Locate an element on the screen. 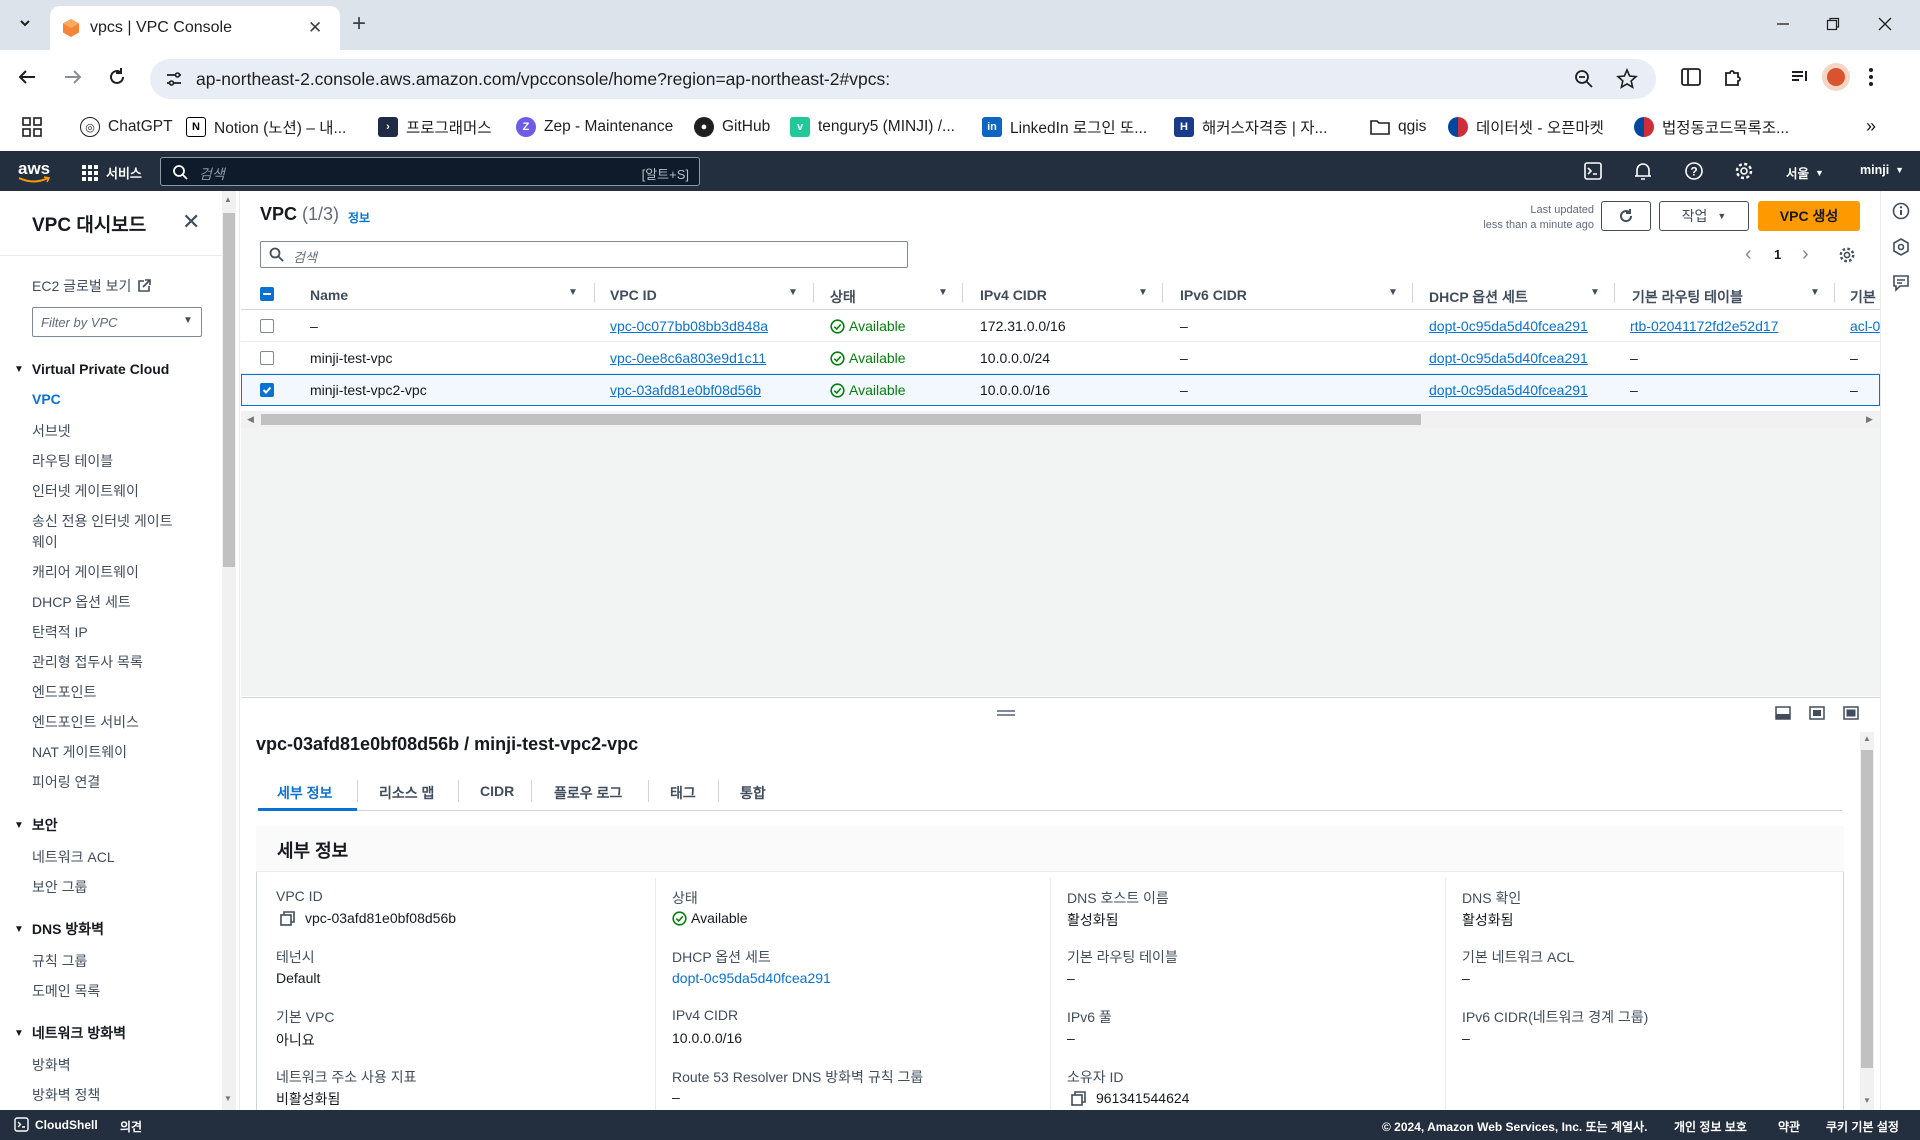  sidebar-item-nat-gateways: NAT 게이트웨이 is located at coordinates (79, 752).